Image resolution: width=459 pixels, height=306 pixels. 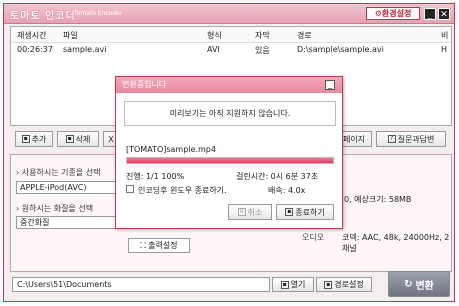 I want to click on column-header-file: 파일, so click(x=70, y=35).